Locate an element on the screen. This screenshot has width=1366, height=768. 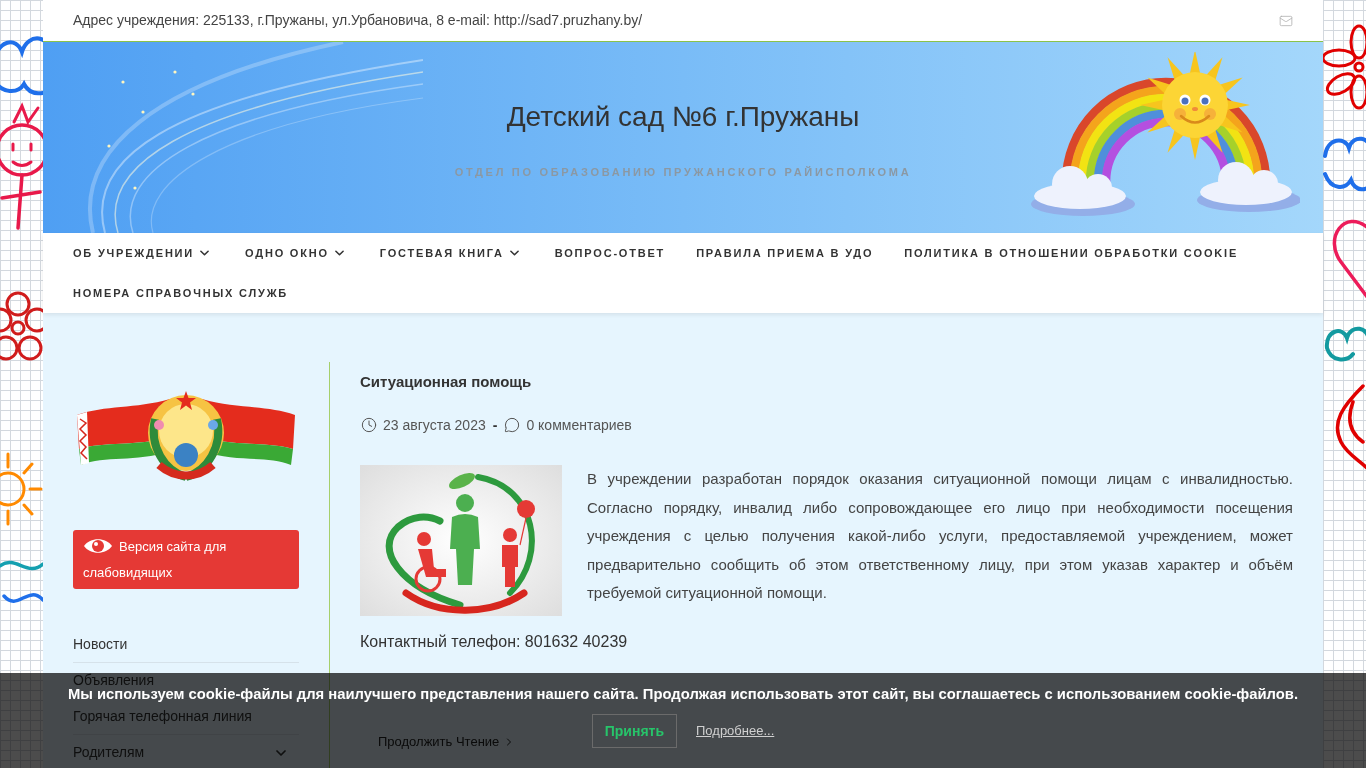
article-title: Ситуационная помощь is located at coordinates (826, 377).